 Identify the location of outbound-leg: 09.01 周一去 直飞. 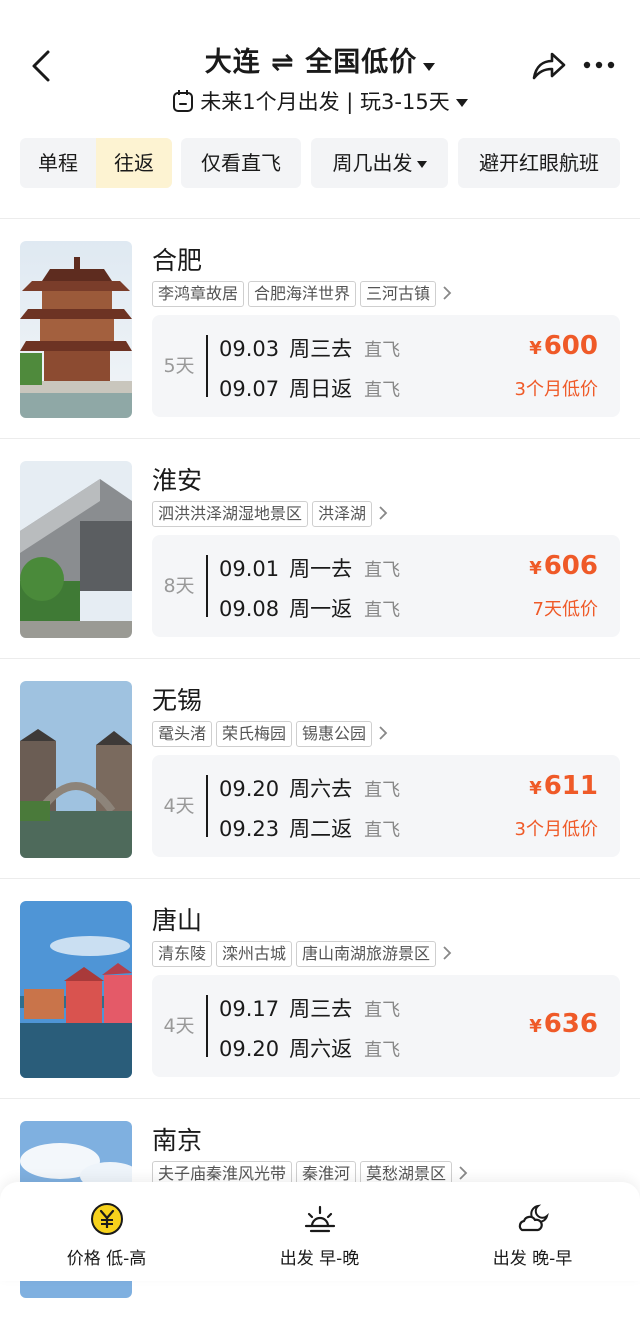
(309, 568).